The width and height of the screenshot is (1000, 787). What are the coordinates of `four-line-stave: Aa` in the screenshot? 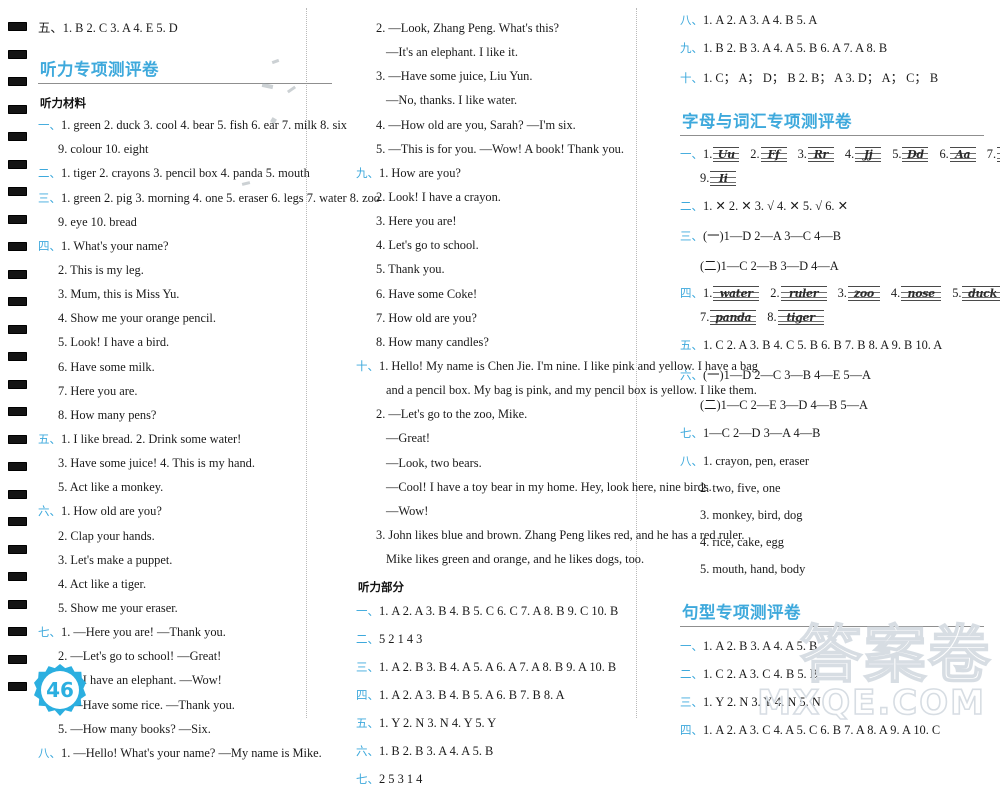 It's located at (962, 154).